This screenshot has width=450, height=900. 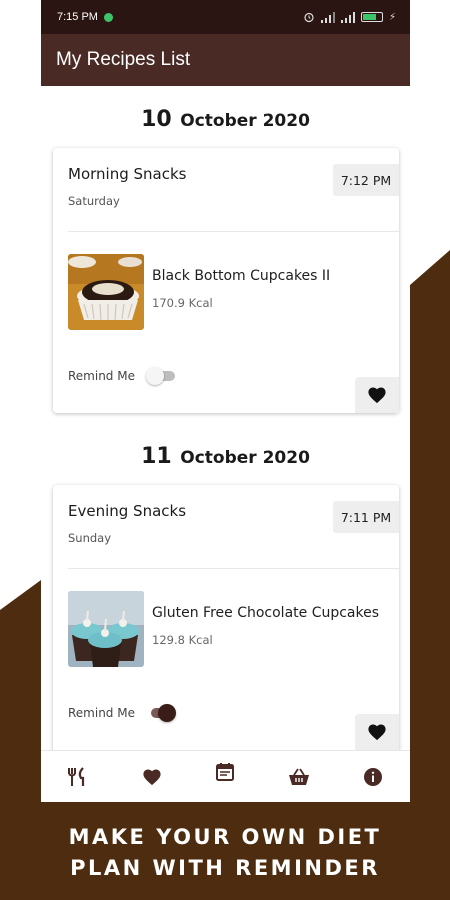 I want to click on time-badge: 7:11 PM, so click(x=366, y=517).